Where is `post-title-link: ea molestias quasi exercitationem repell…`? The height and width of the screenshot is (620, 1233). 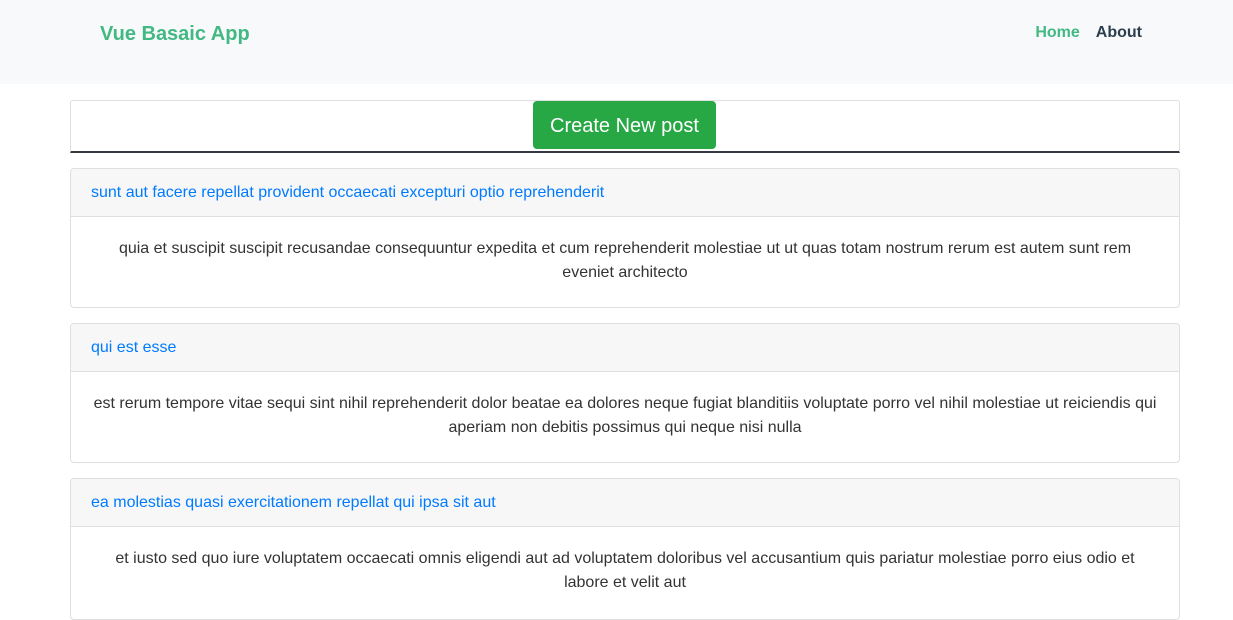 post-title-link: ea molestias quasi exercitationem repell… is located at coordinates (625, 503).